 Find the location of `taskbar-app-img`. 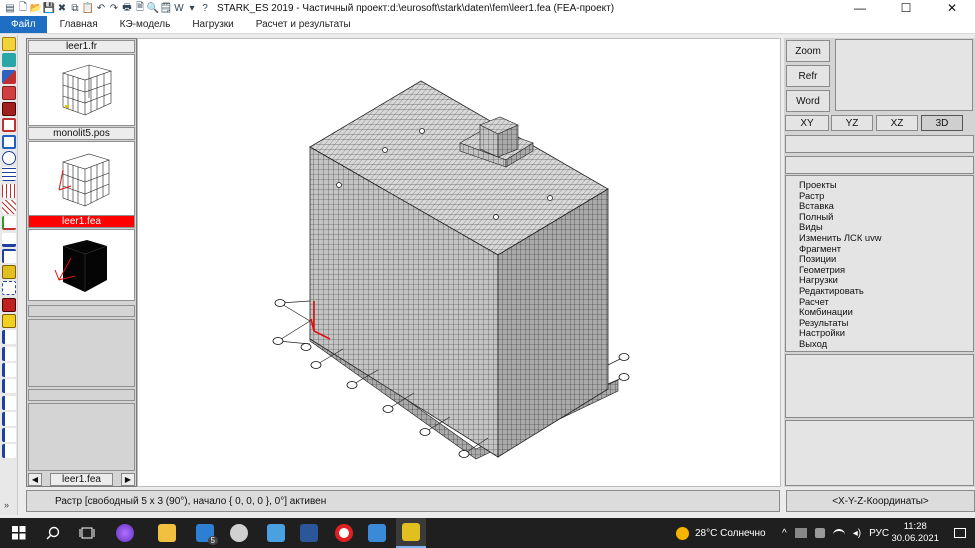

taskbar-app-img is located at coordinates (276, 533).